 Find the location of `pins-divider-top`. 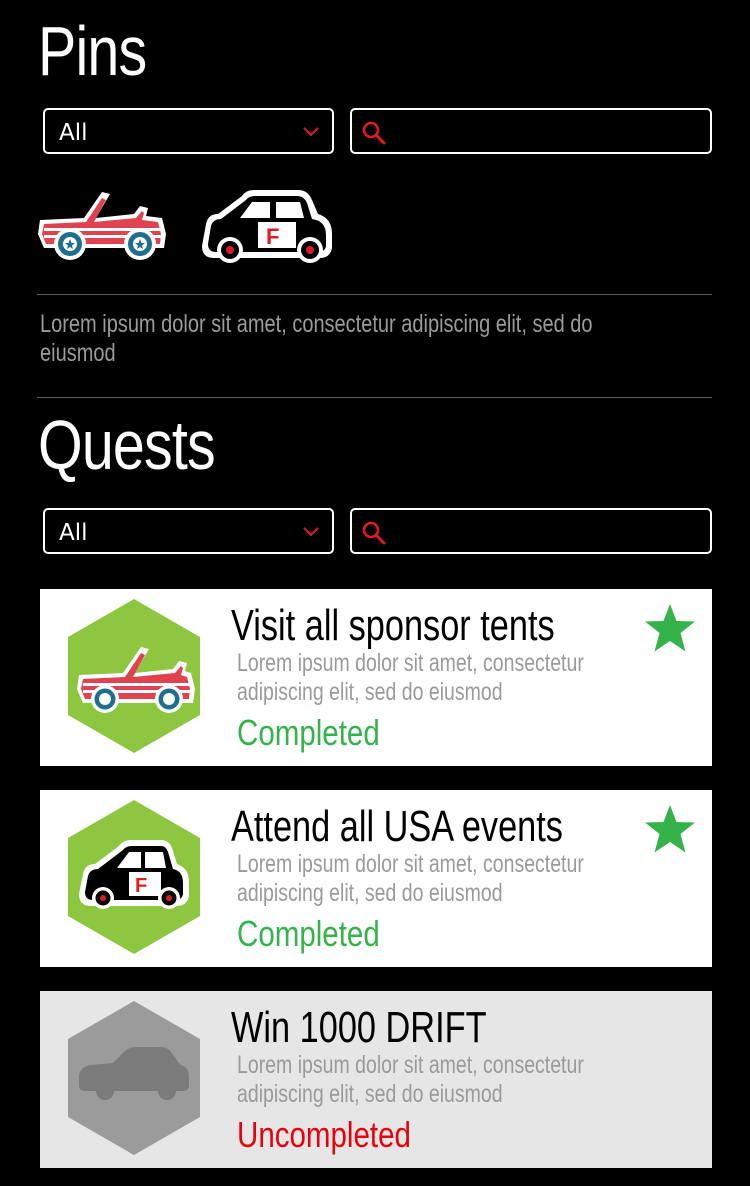

pins-divider-top is located at coordinates (374, 294).